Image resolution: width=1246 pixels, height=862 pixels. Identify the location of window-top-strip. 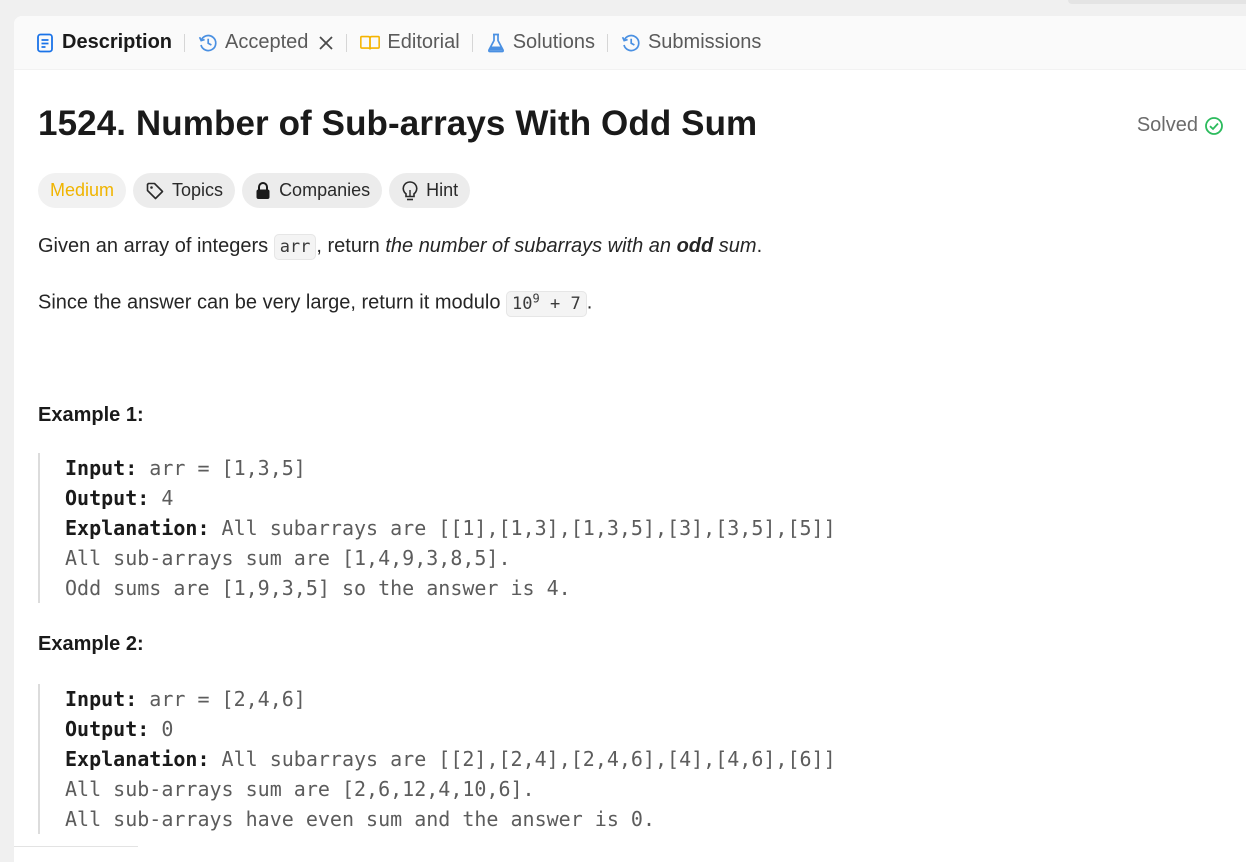
(1157, 2).